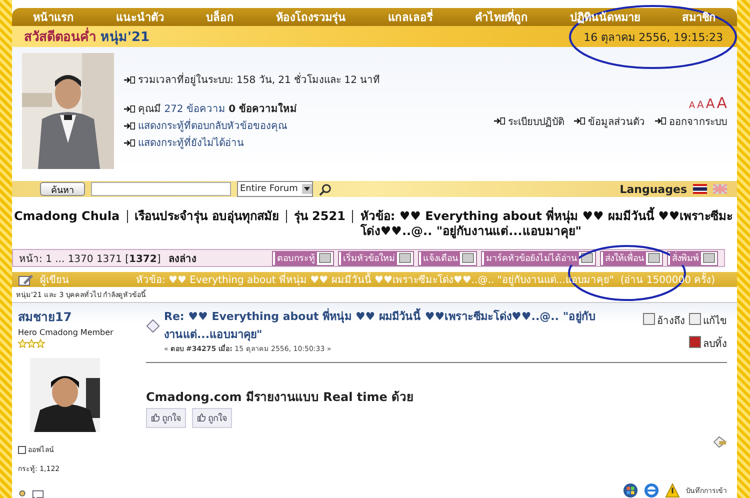  I want to click on toolbar-button: ส่งให้เพื่อน, so click(631, 258).